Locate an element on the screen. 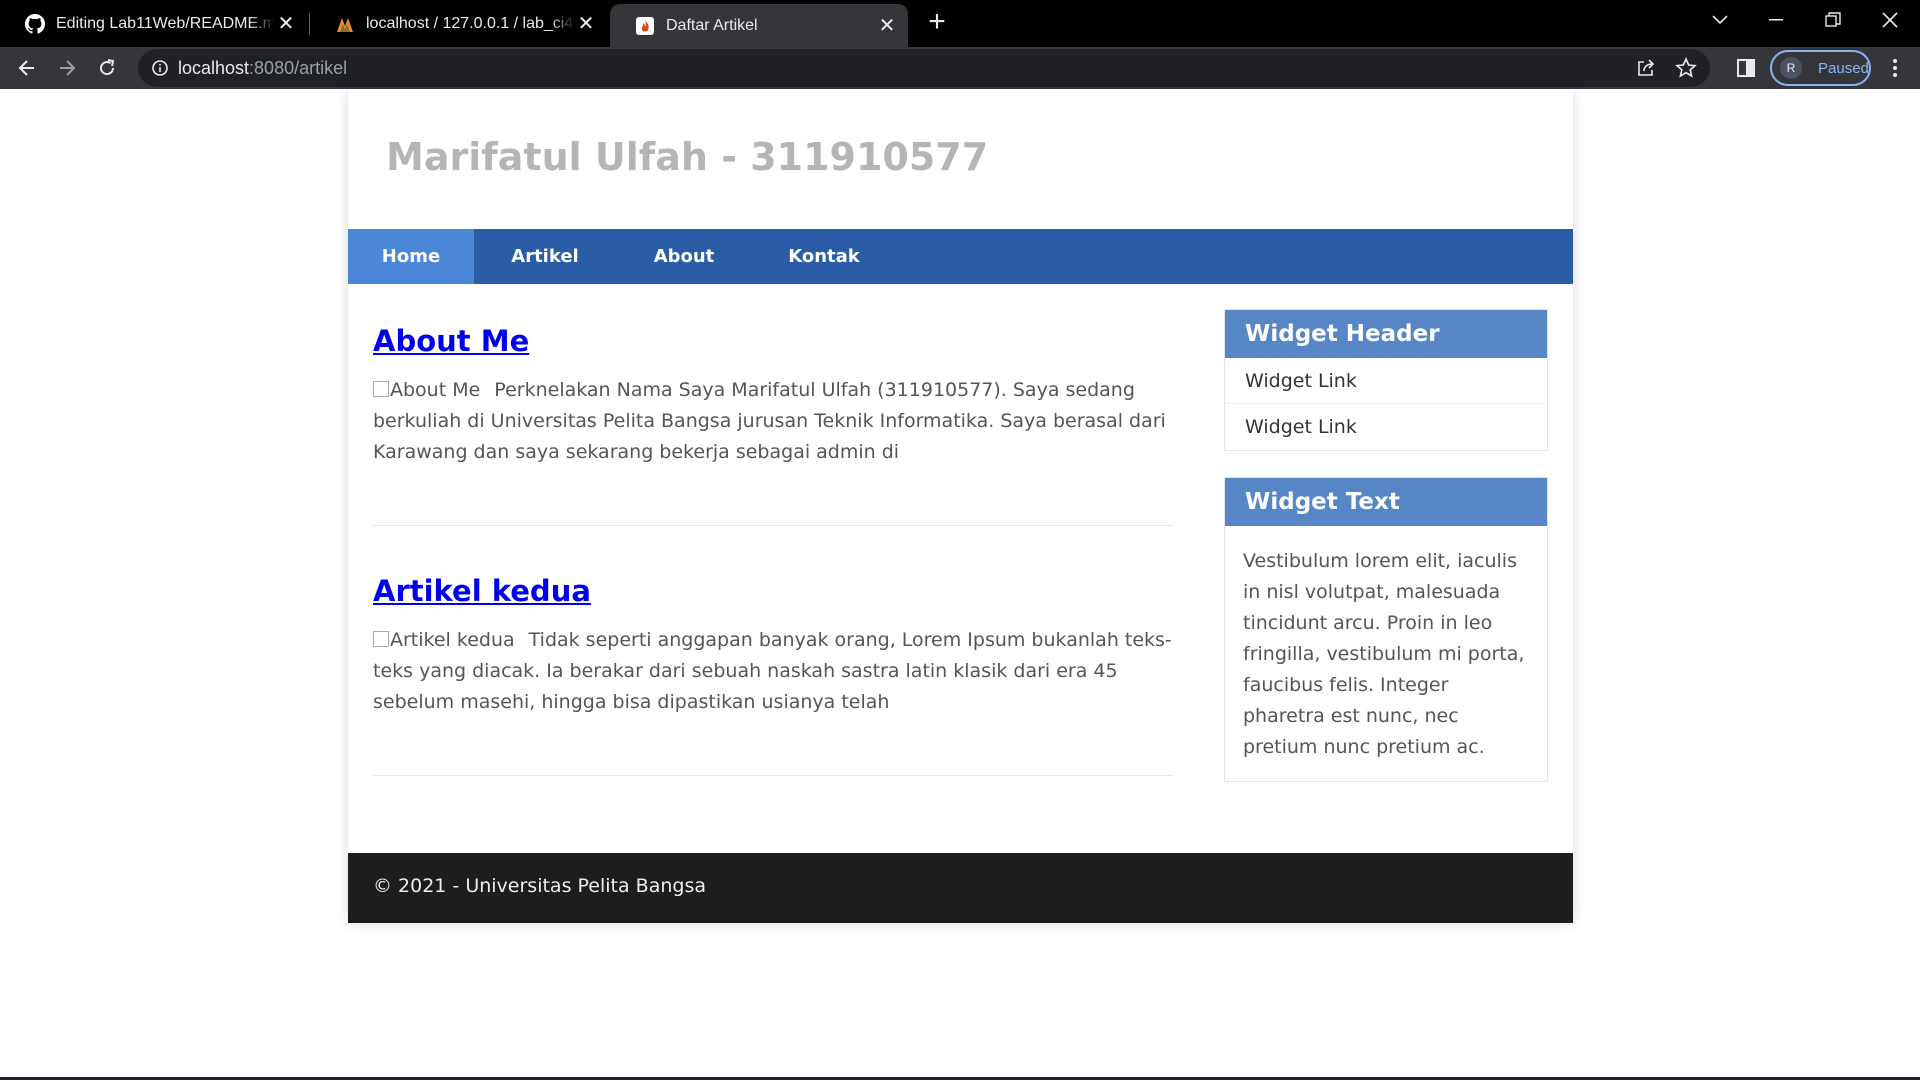  url-text: localhost:8080/artikel is located at coordinates (262, 68).